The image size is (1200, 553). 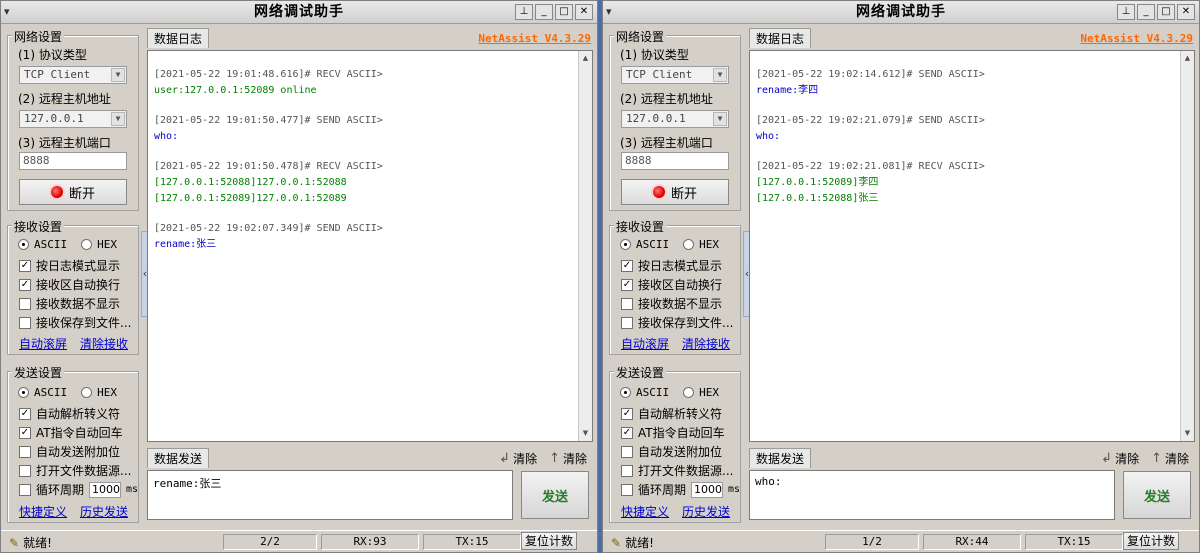 I want to click on log-entry-header: [2021-05-22 19:01:50.477]# SEND ASCII>, so click(x=268, y=120).